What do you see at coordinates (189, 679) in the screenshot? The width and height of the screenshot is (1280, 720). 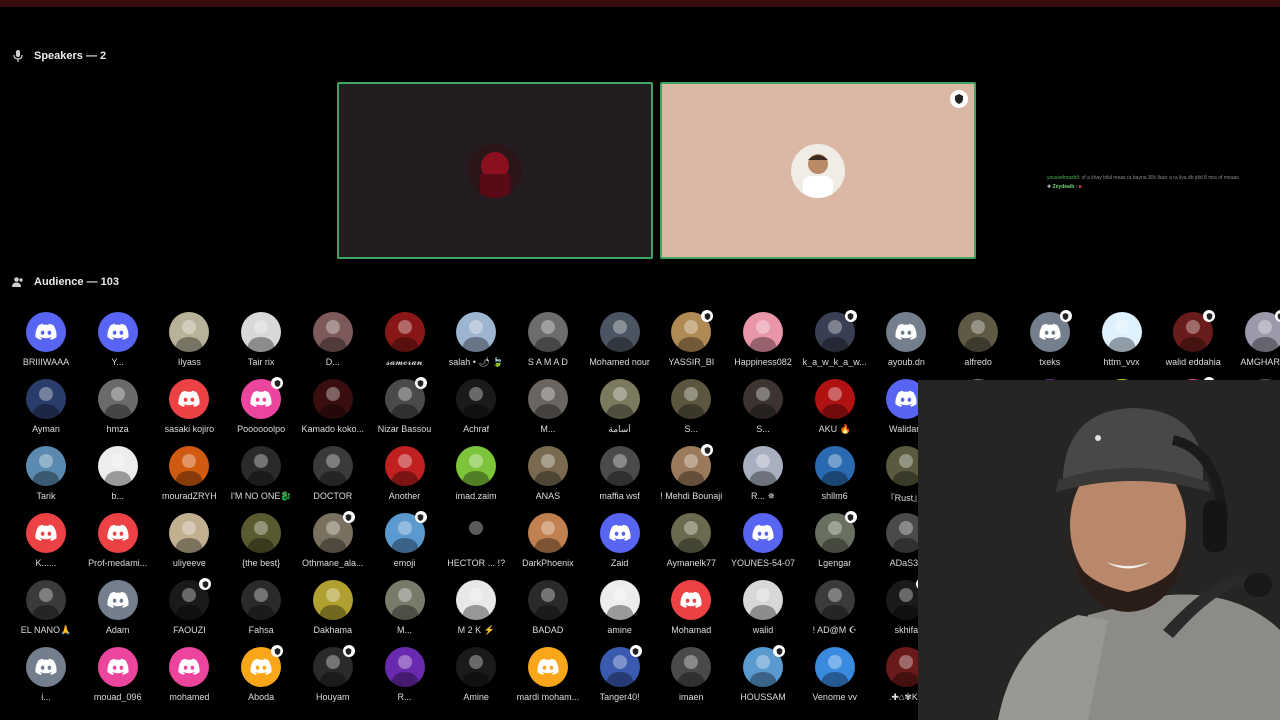 I see `audience-member: mohamed` at bounding box center [189, 679].